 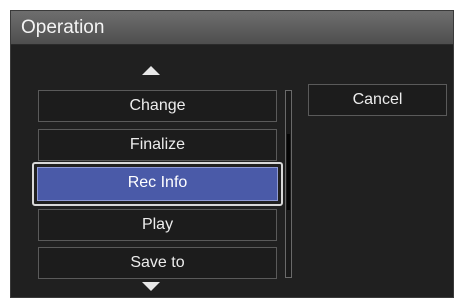 What do you see at coordinates (157, 263) in the screenshot?
I see `menu-item-save-to: Save to` at bounding box center [157, 263].